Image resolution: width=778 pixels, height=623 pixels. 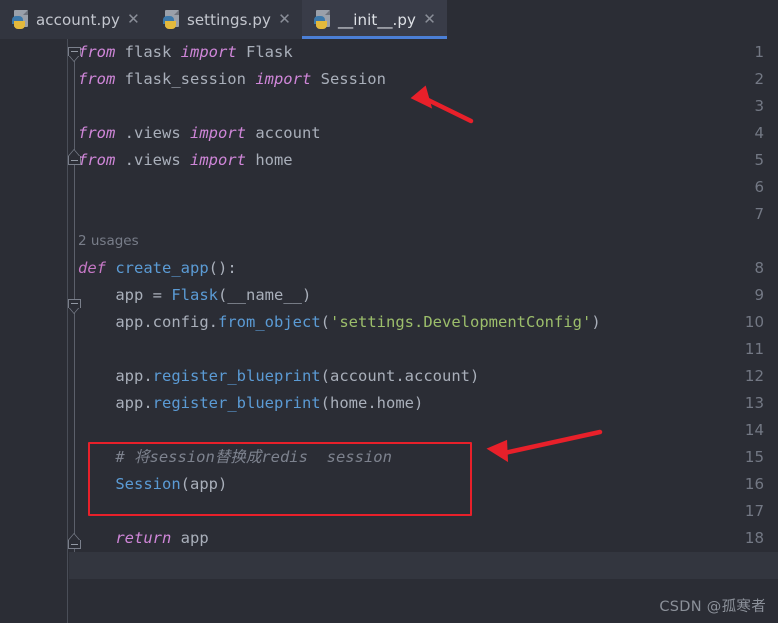 I want to click on tab-settings-py: settings.py ✕, so click(x=226, y=19).